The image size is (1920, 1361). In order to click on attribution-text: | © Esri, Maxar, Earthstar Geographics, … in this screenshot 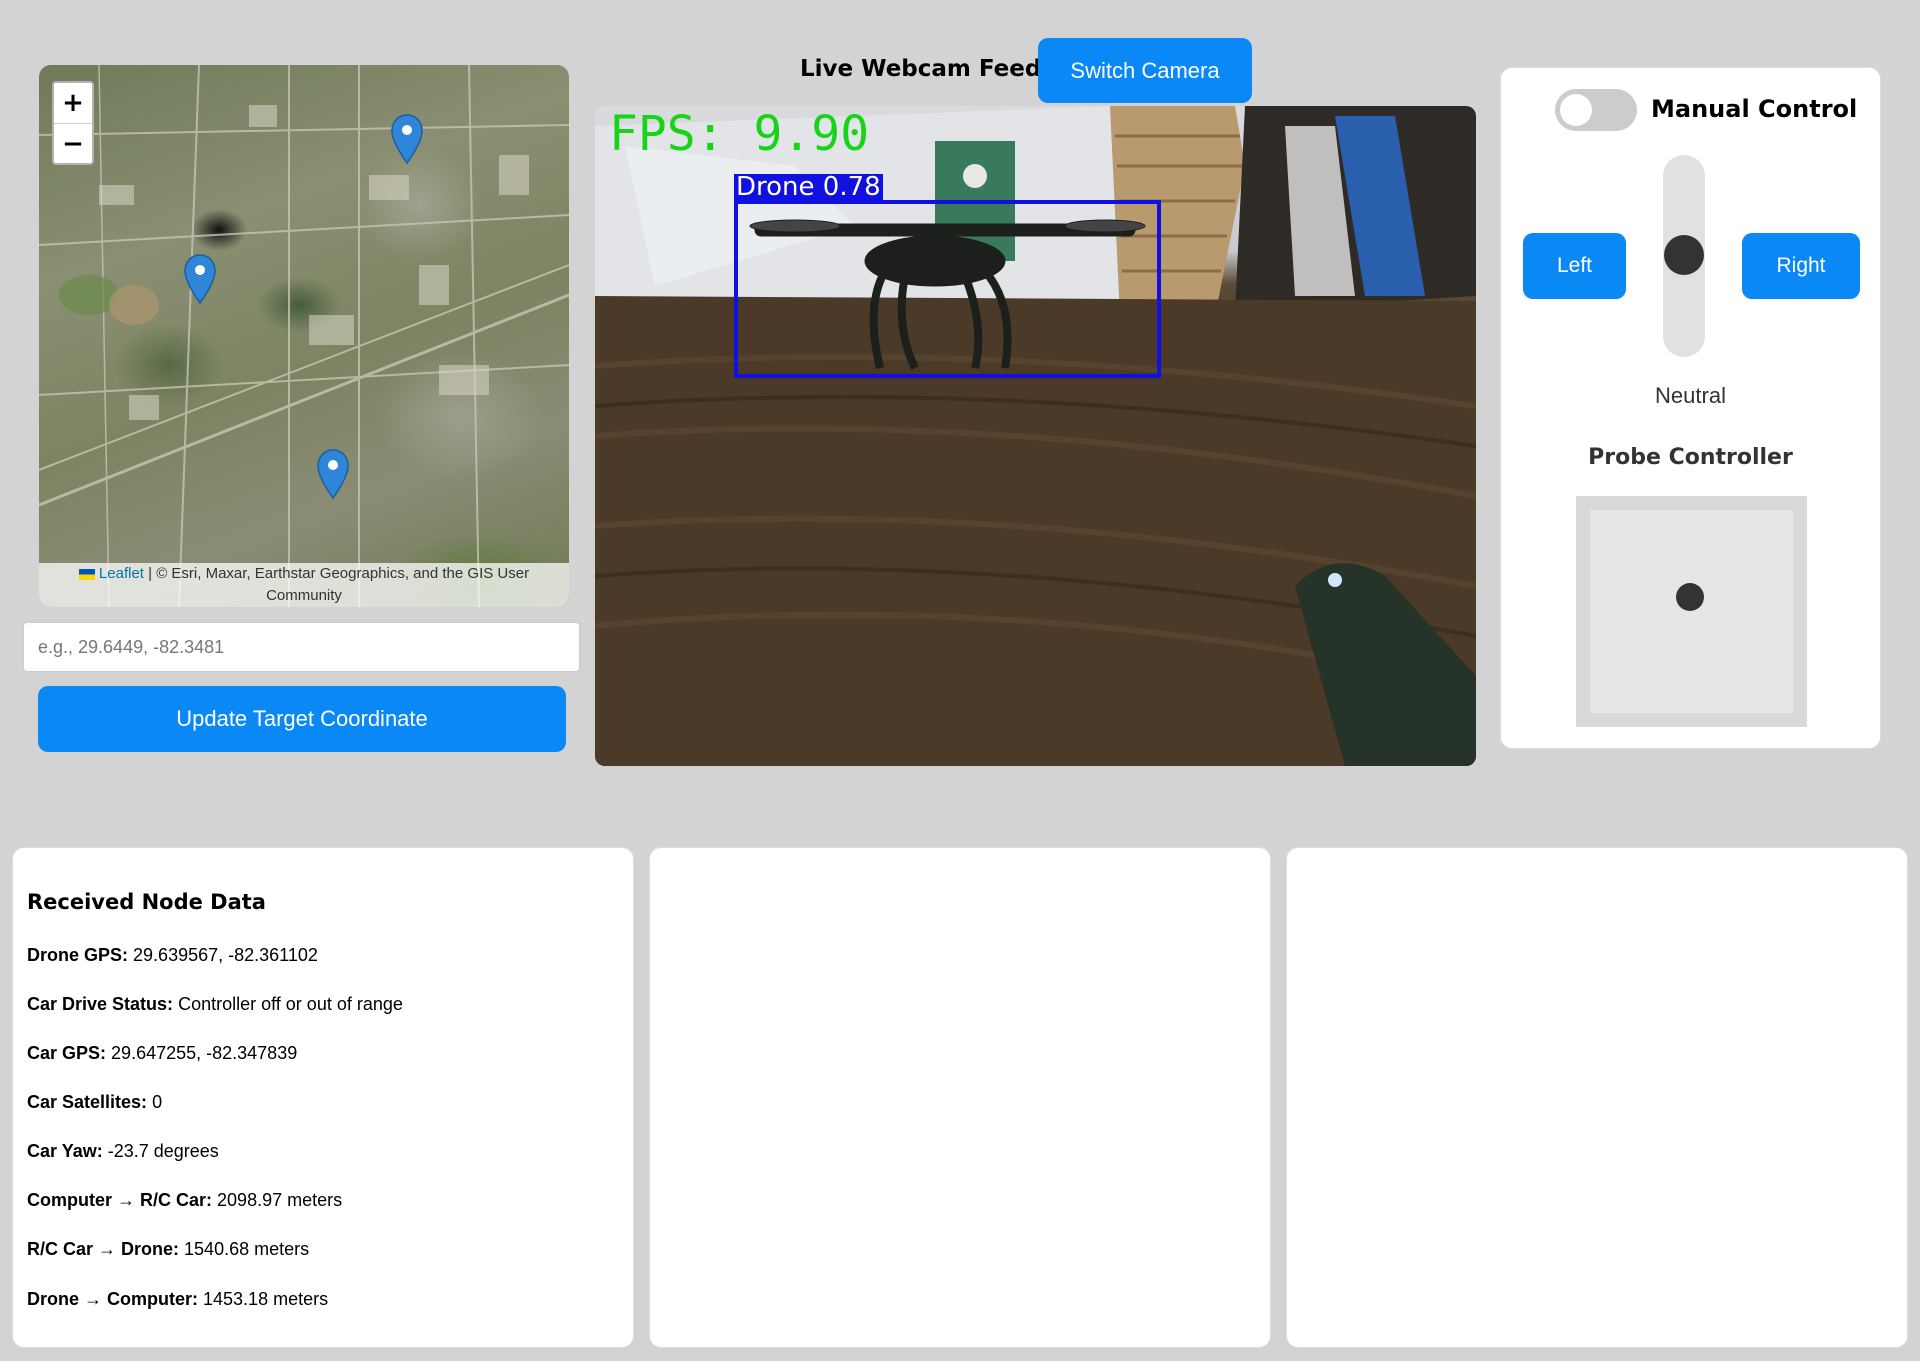, I will do `click(339, 584)`.